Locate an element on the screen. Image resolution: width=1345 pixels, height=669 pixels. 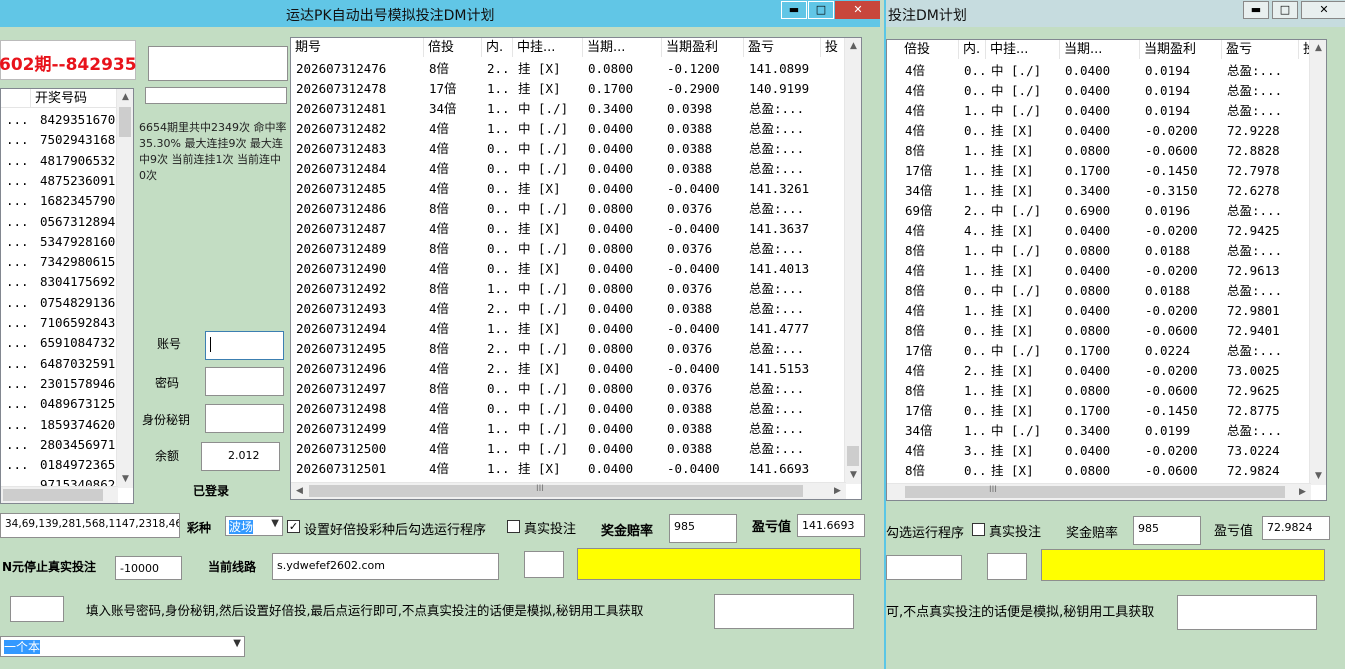
horizontal-scrollbar: III ▶ is located at coordinates (1099, 491).